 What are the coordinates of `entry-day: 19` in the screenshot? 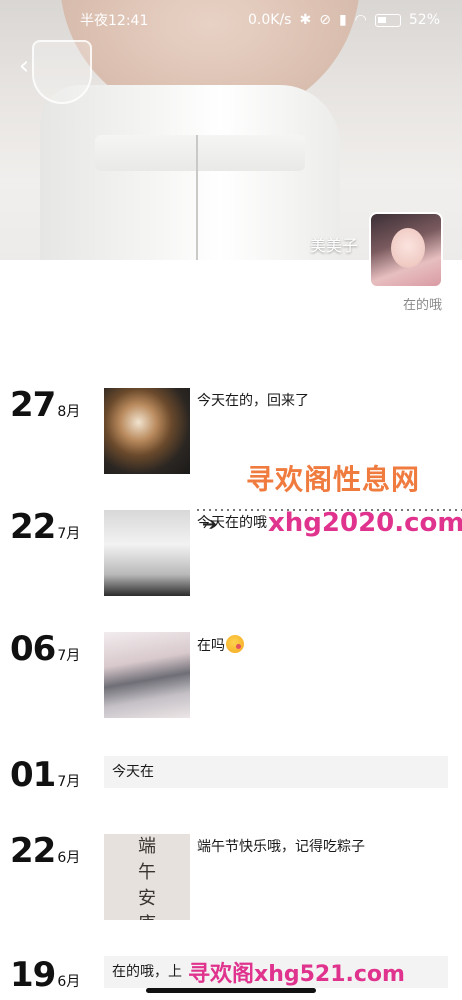 It's located at (33, 975).